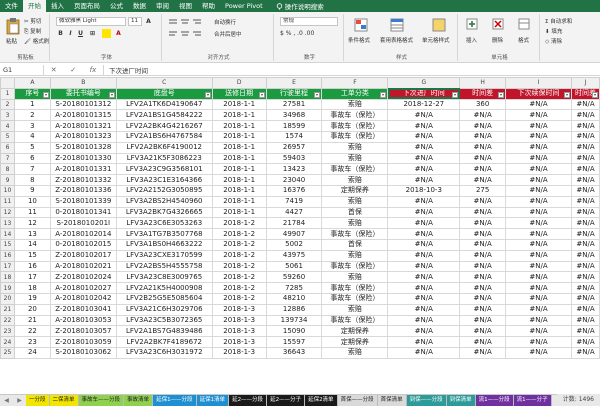  Describe the element at coordinates (164, 288) in the screenshot. I see `cell: LFV2A21K5H4000908` at that location.